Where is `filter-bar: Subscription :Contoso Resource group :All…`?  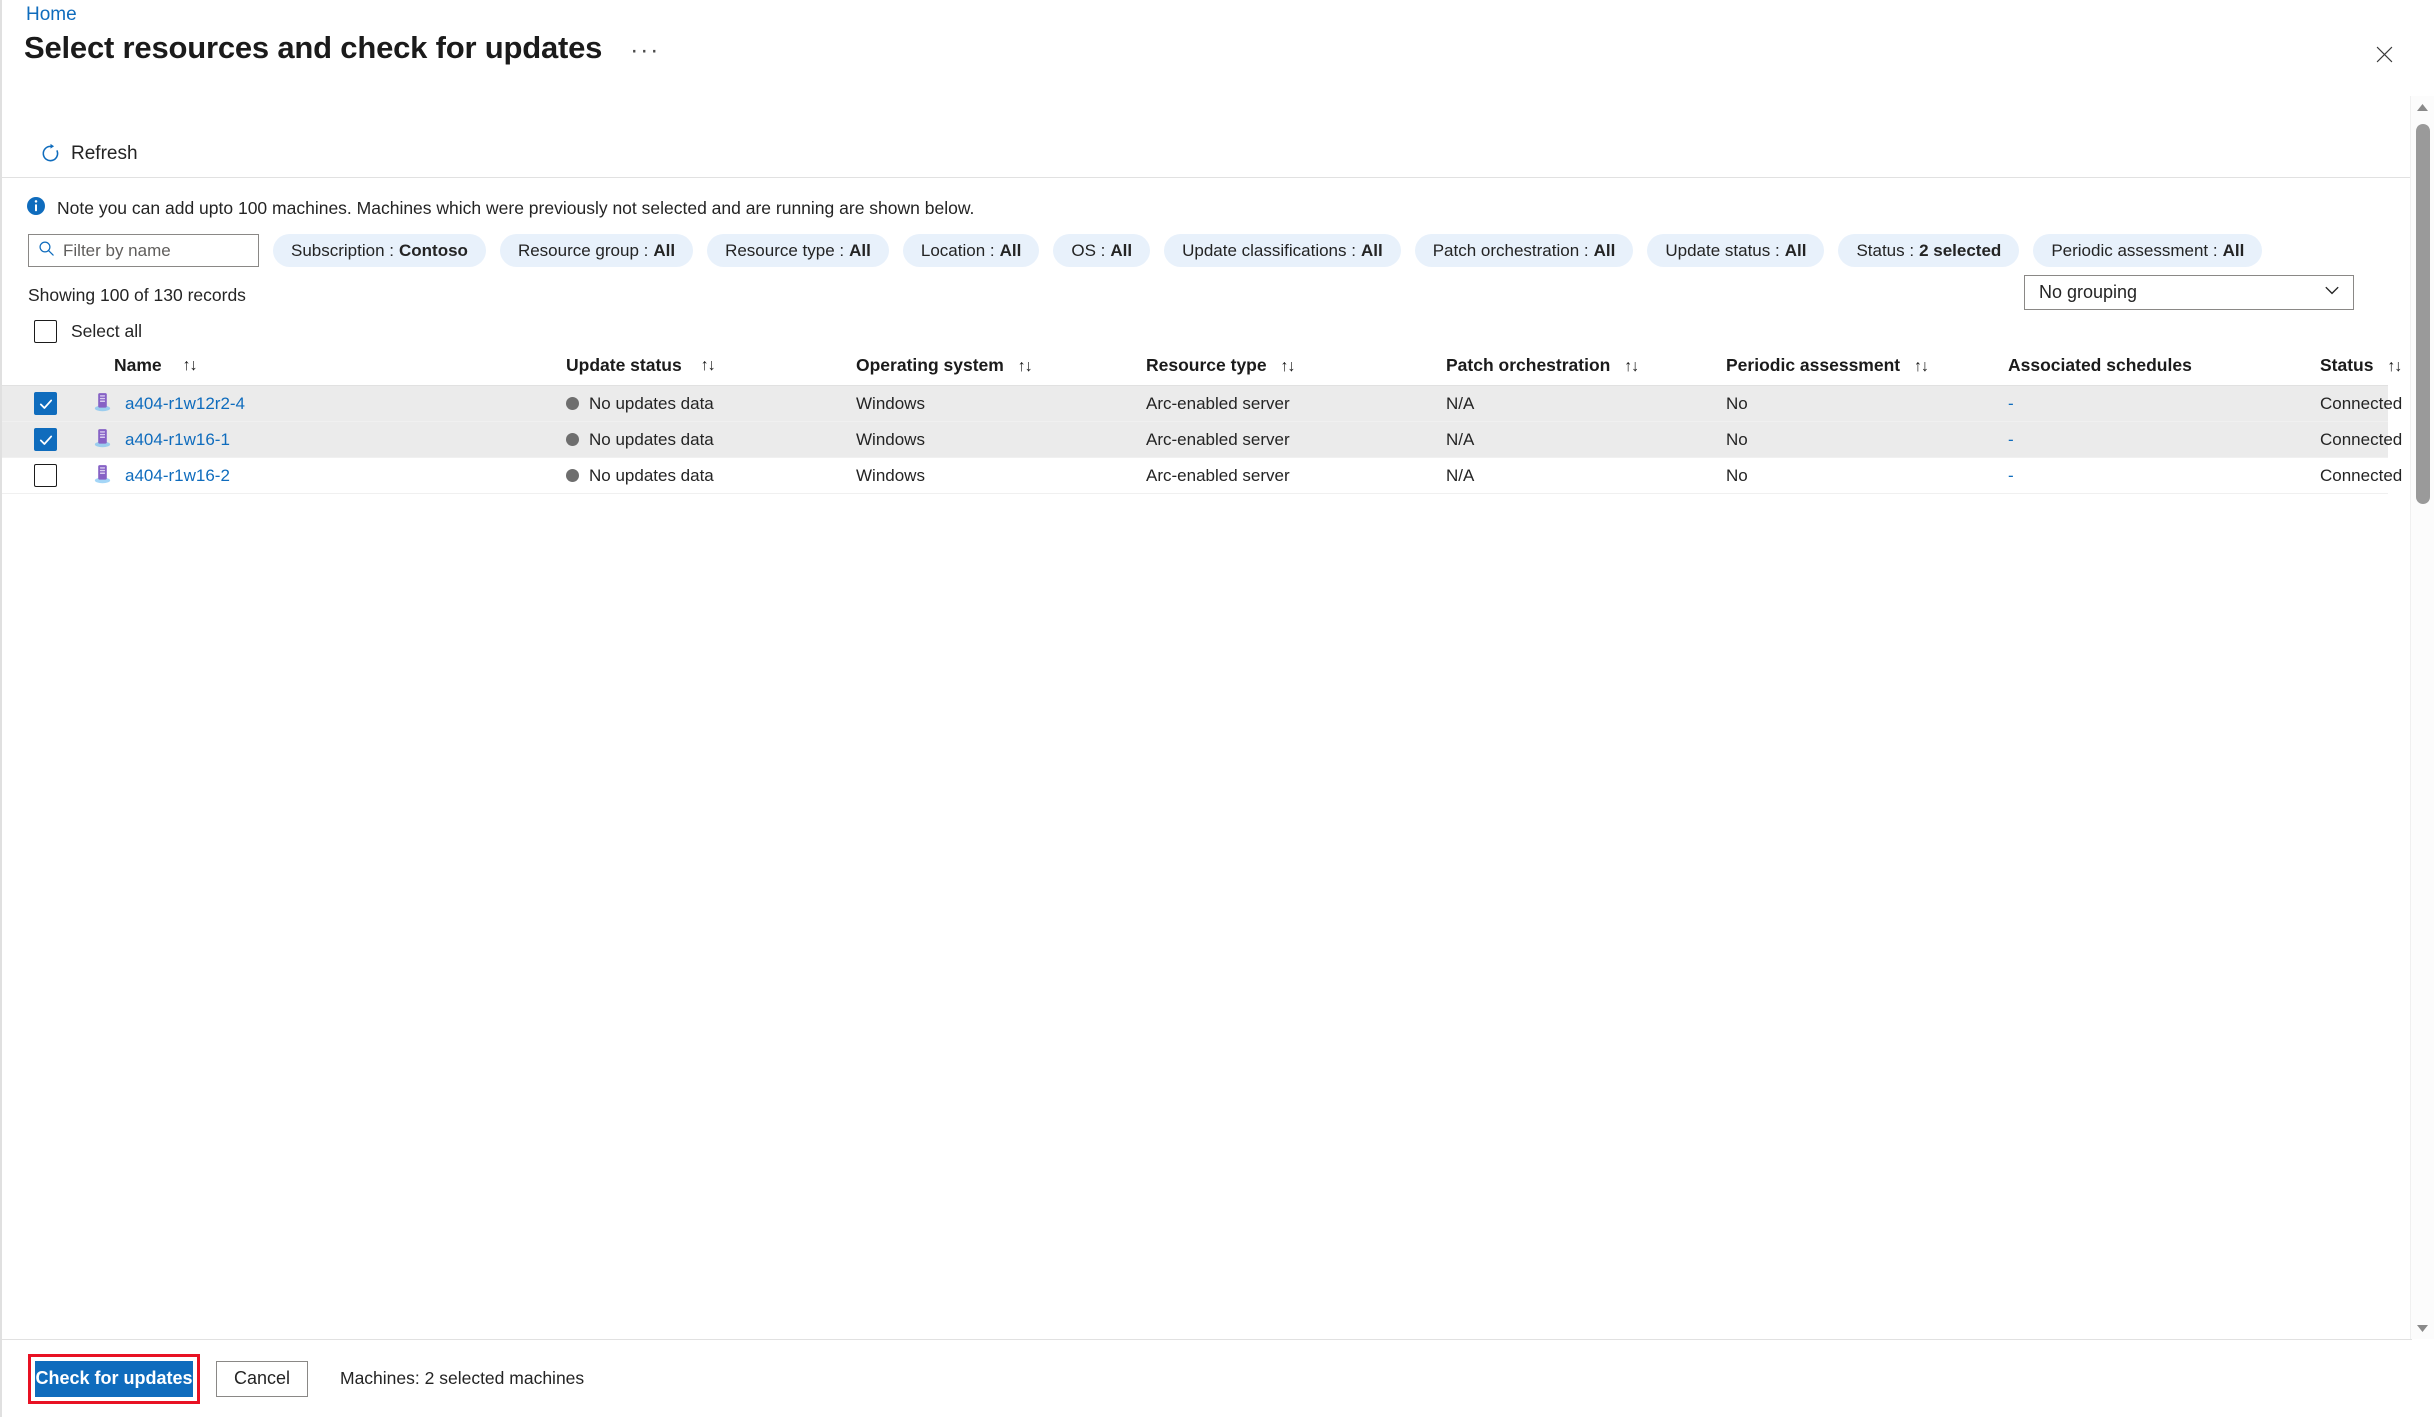
filter-bar: Subscription :Contoso Resource group :All… is located at coordinates (1145, 250).